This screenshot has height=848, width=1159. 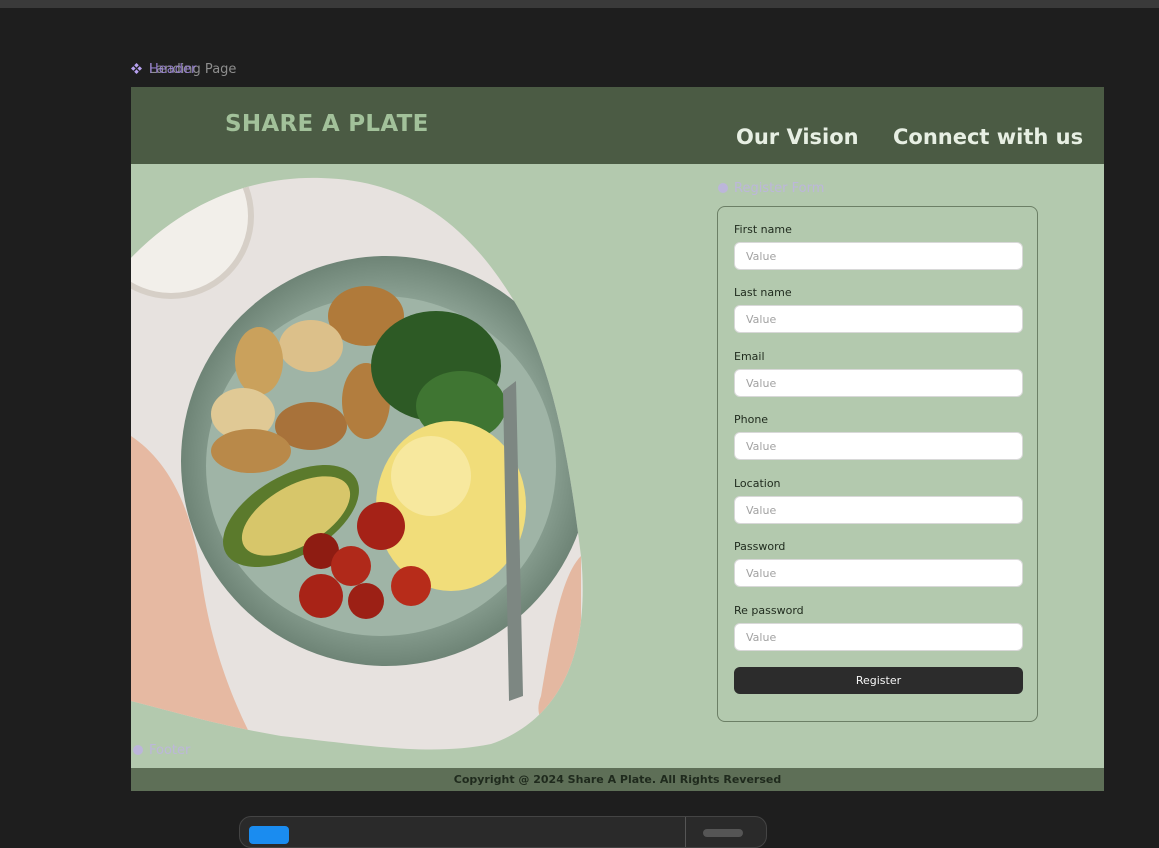 I want to click on footer-layer-label: Footer, so click(x=161, y=750).